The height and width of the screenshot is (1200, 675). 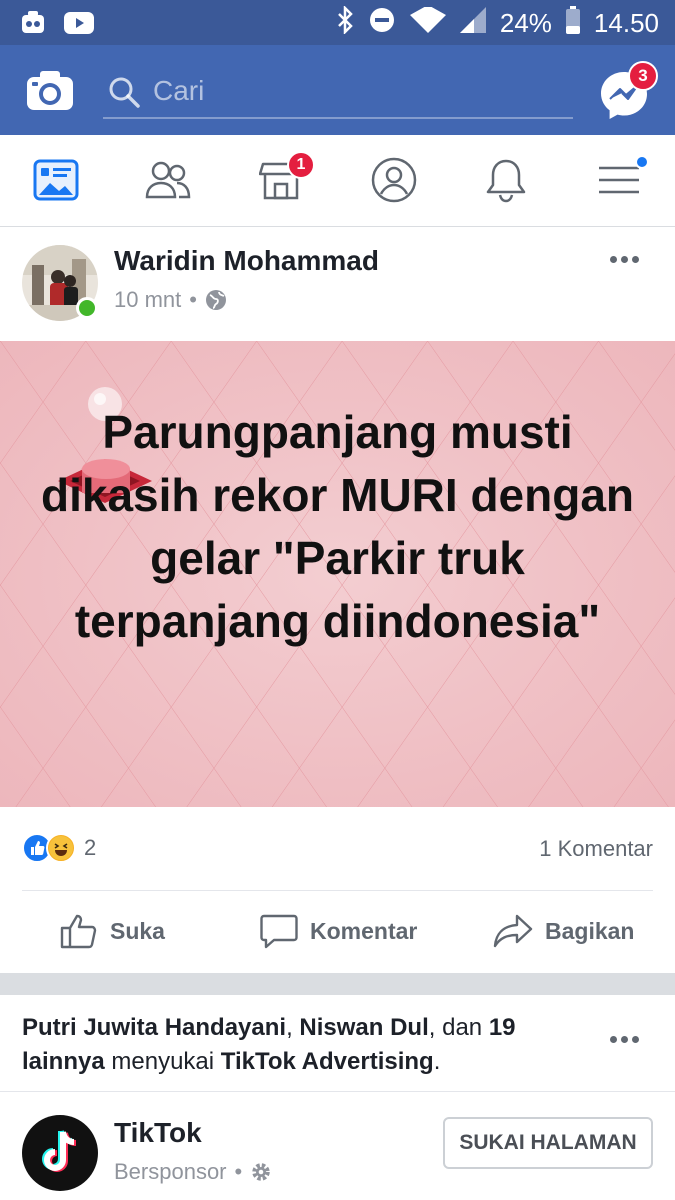 What do you see at coordinates (455, 1027) in the screenshot?
I see `context-and: , dan` at bounding box center [455, 1027].